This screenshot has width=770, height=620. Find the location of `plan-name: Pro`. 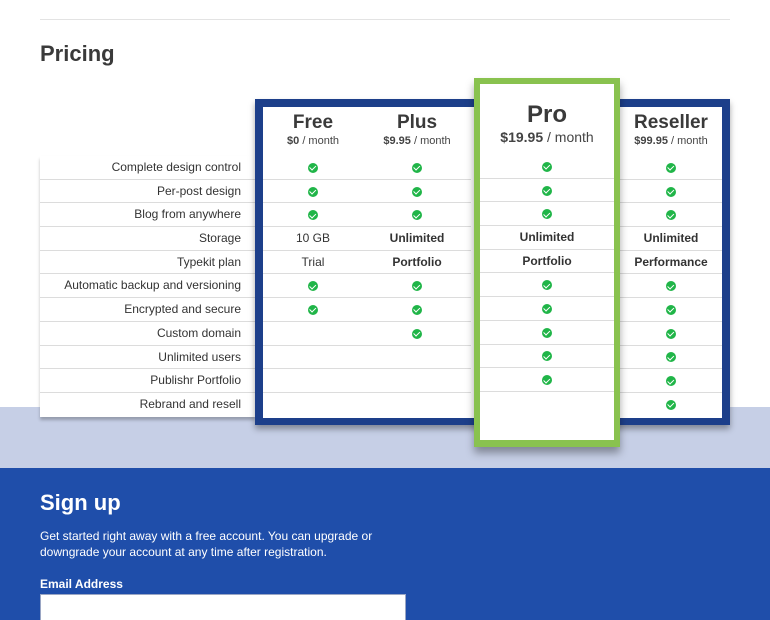

plan-name: Pro is located at coordinates (546, 114).